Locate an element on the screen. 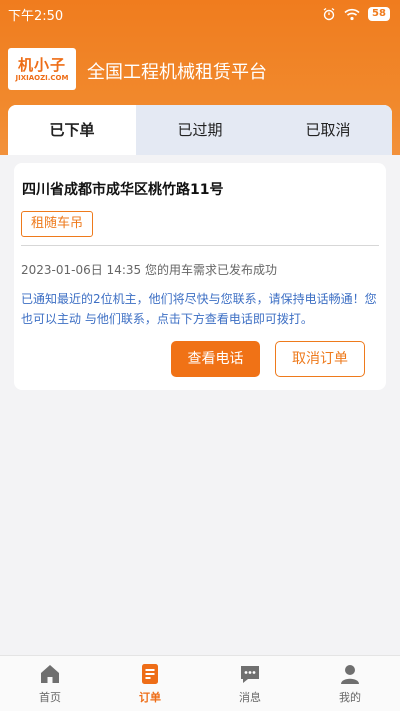 Image resolution: width=400 pixels, height=711 pixels. divider is located at coordinates (200, 245).